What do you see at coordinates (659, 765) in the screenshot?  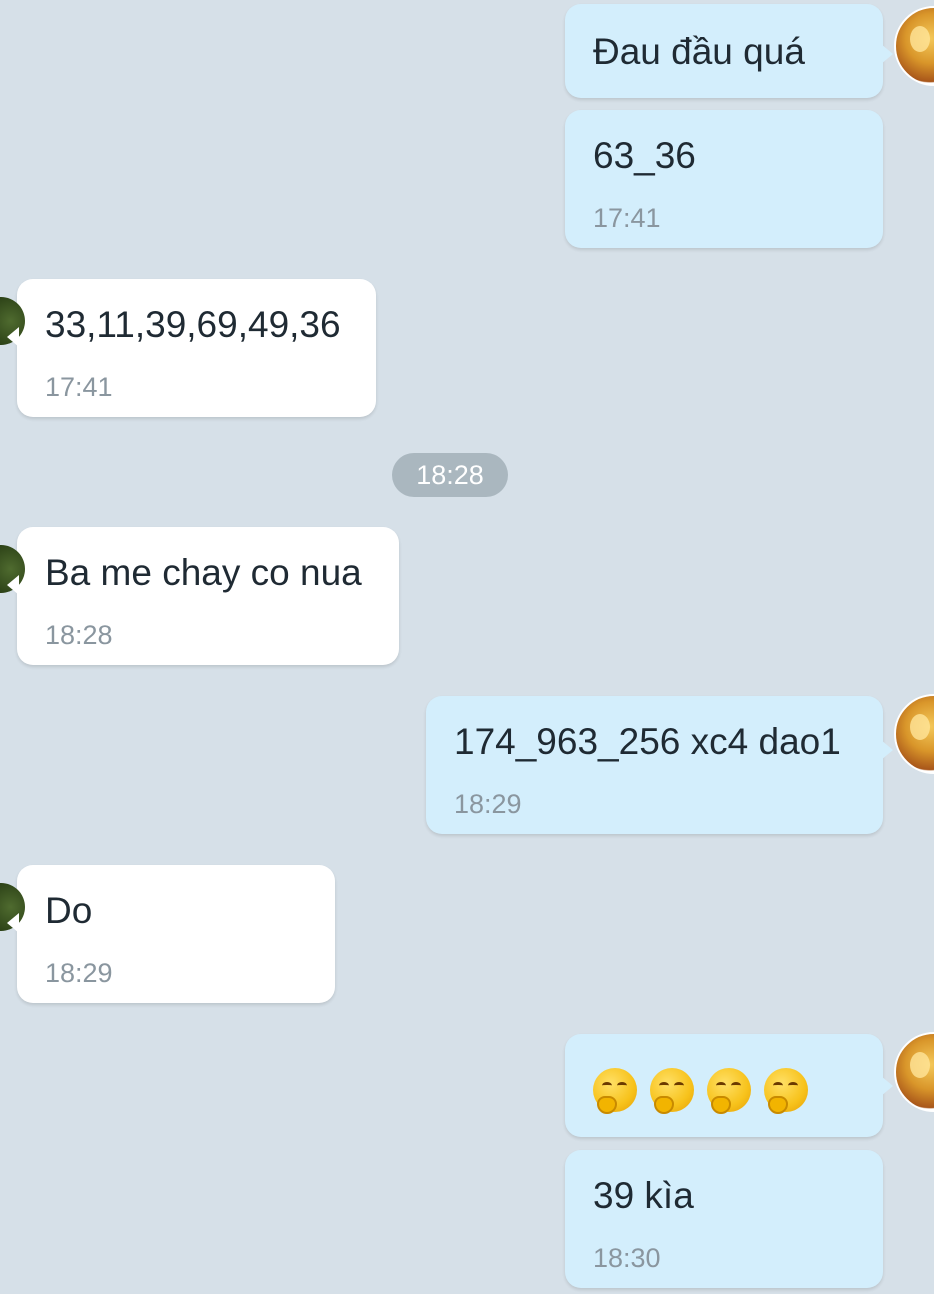 I see `outgoing-message: 174_963_256 xc4 dao1 18:29` at bounding box center [659, 765].